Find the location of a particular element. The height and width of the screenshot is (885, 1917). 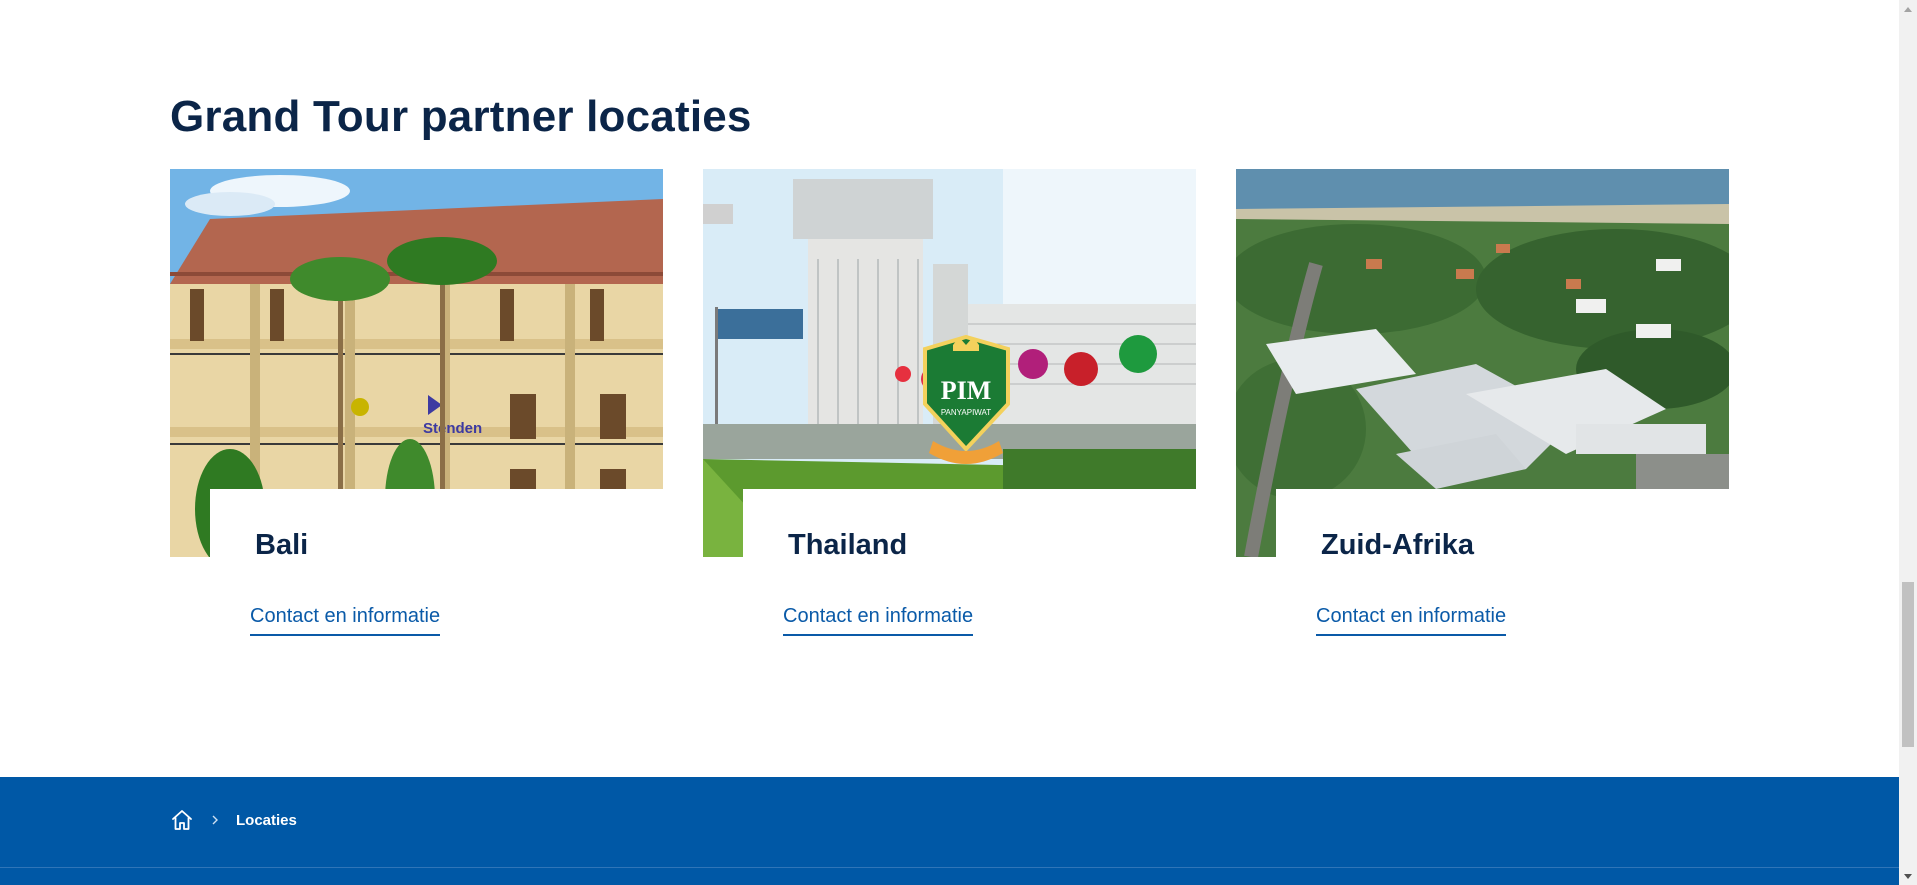

caret-down-icon is located at coordinates (1908, 876).